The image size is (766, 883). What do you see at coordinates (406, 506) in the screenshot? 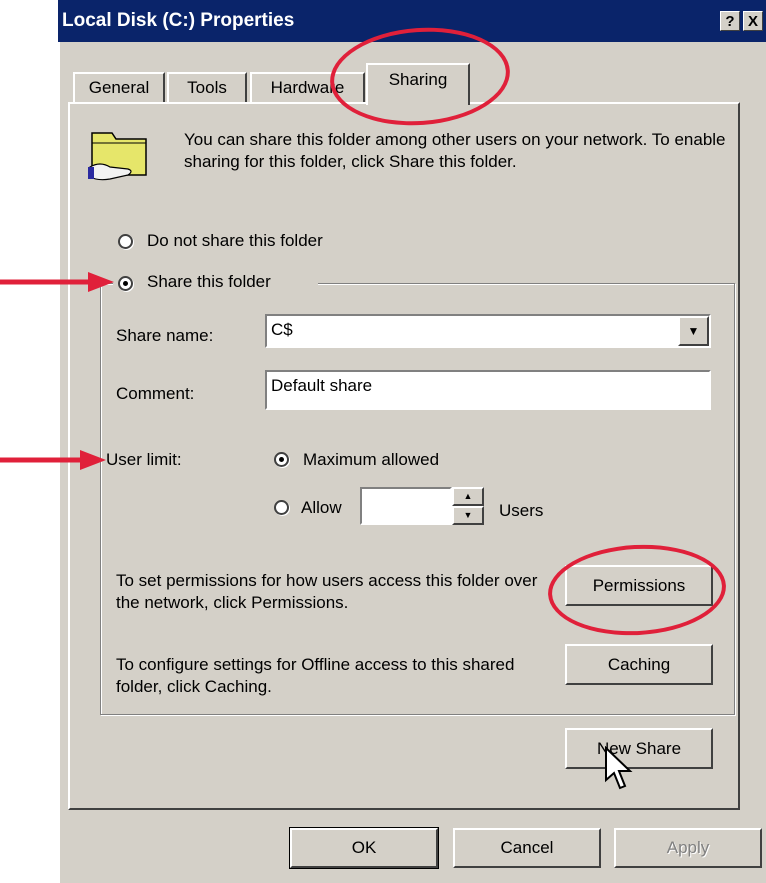
I see `user-count-input` at bounding box center [406, 506].